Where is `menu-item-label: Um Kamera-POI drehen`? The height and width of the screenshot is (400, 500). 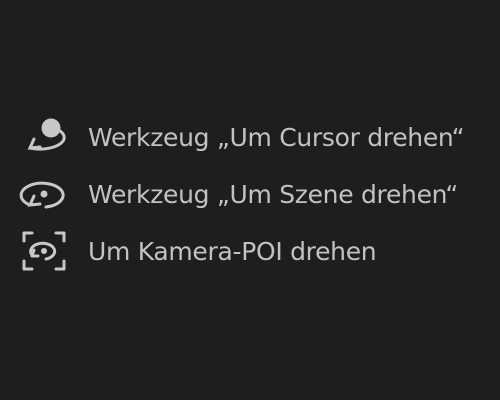
menu-item-label: Um Kamera-POI drehen is located at coordinates (232, 251).